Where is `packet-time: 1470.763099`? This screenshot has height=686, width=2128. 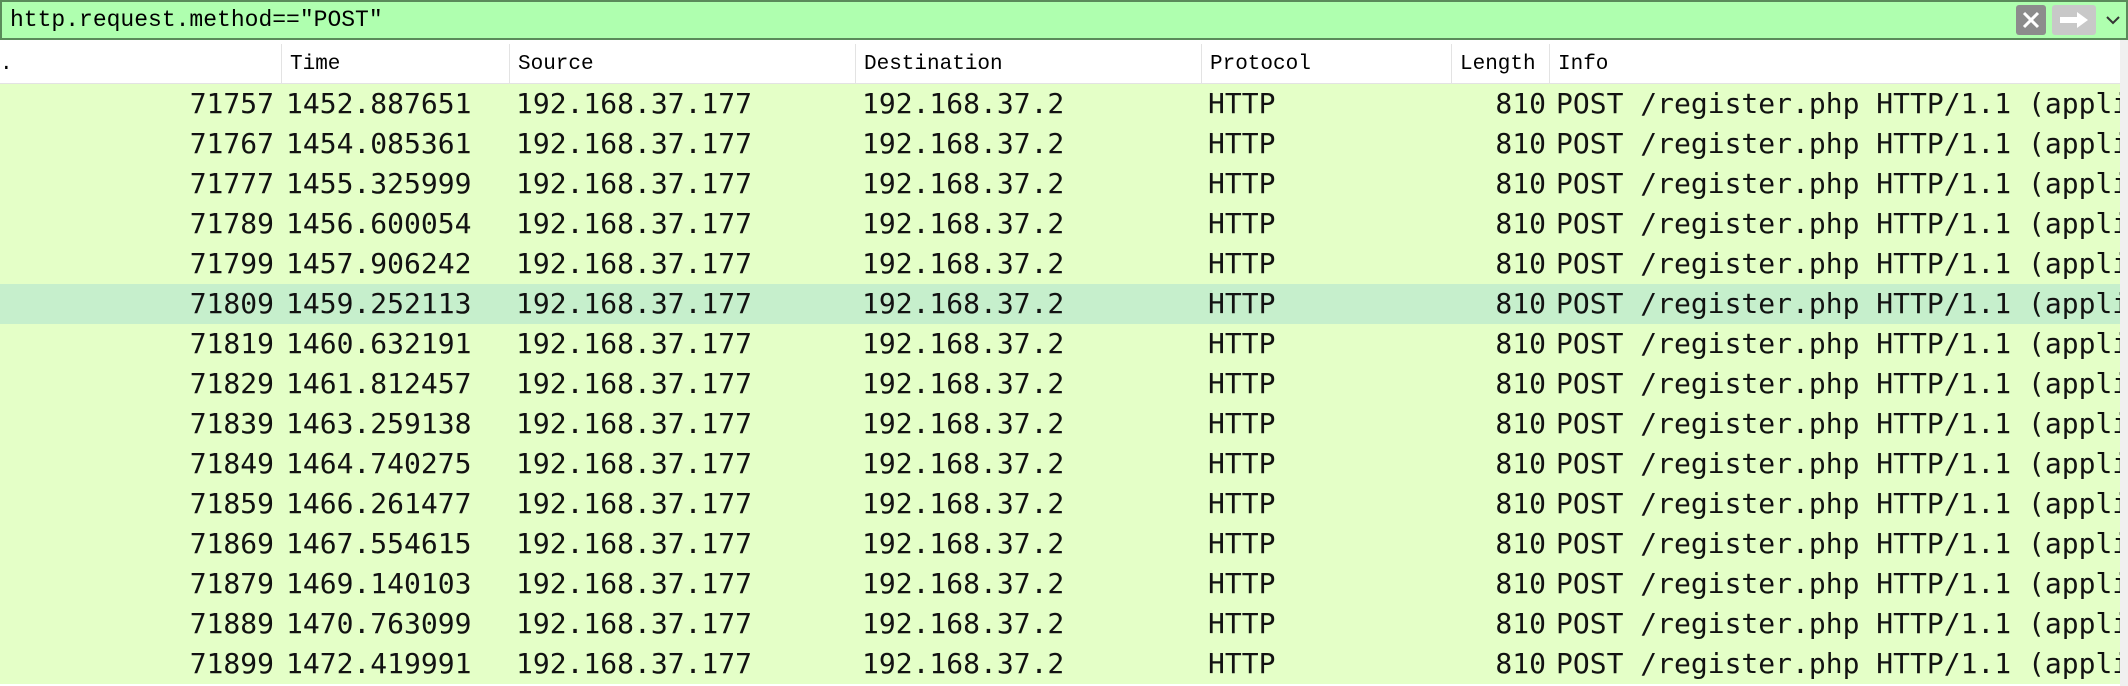
packet-time: 1470.763099 is located at coordinates (379, 623).